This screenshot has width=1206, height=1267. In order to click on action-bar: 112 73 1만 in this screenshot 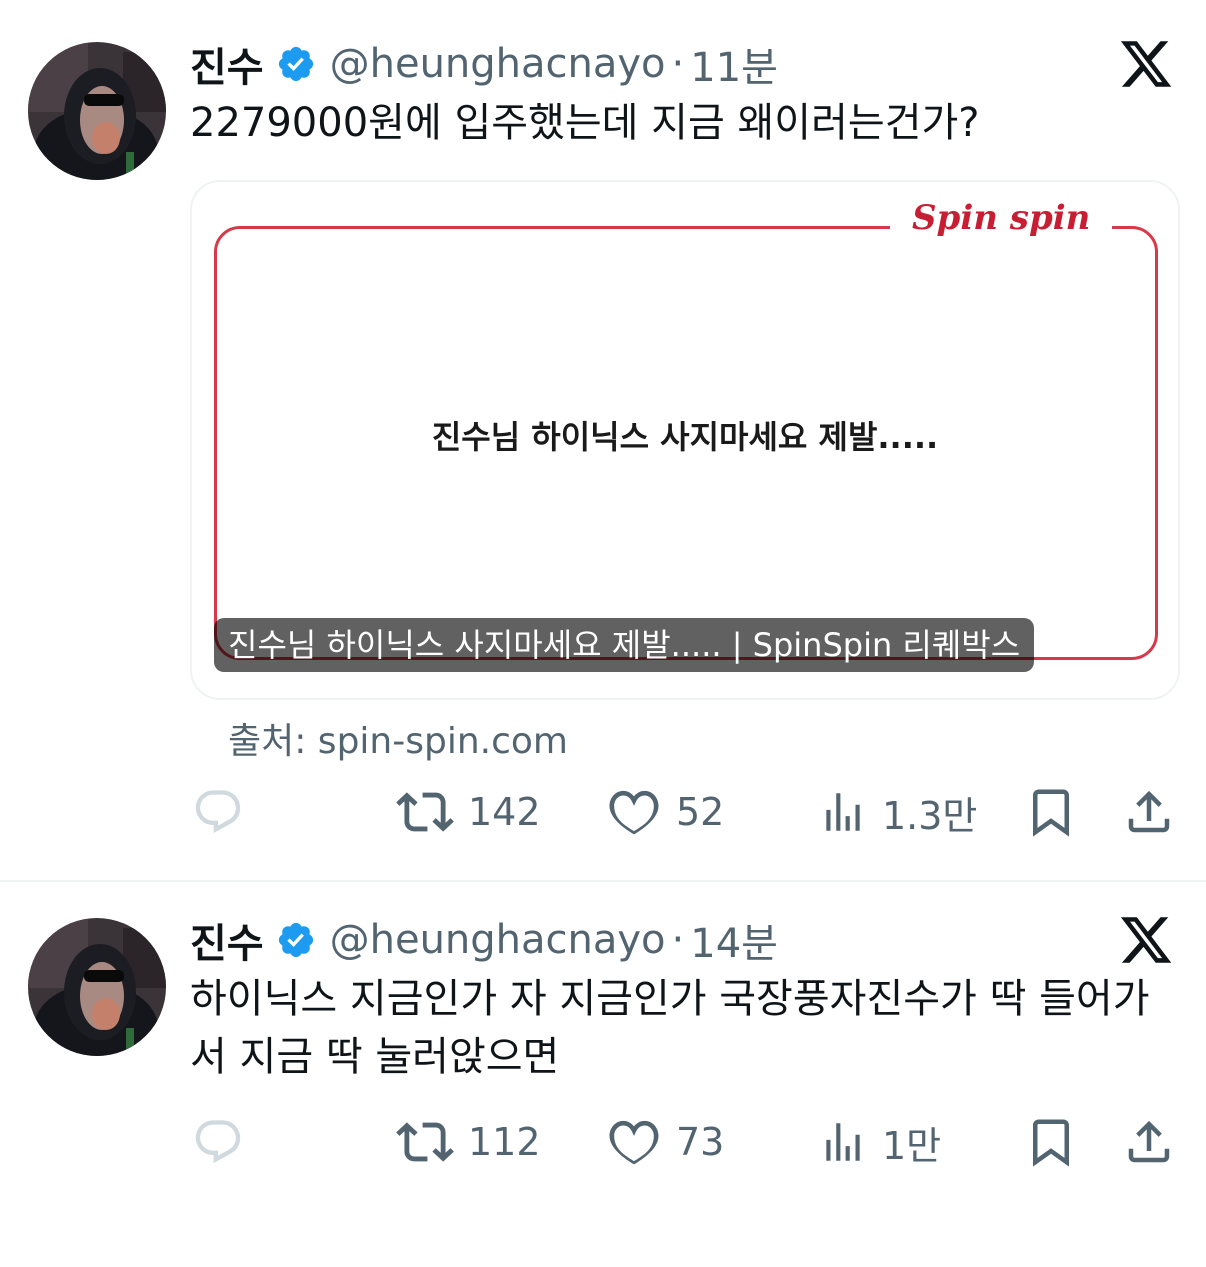, I will do `click(603, 1142)`.